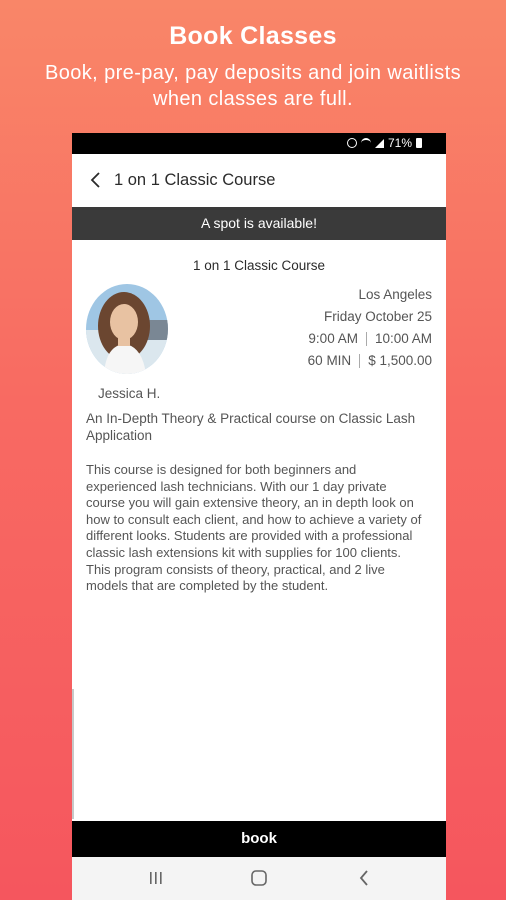  I want to click on duration: 60 MIN, so click(329, 360).